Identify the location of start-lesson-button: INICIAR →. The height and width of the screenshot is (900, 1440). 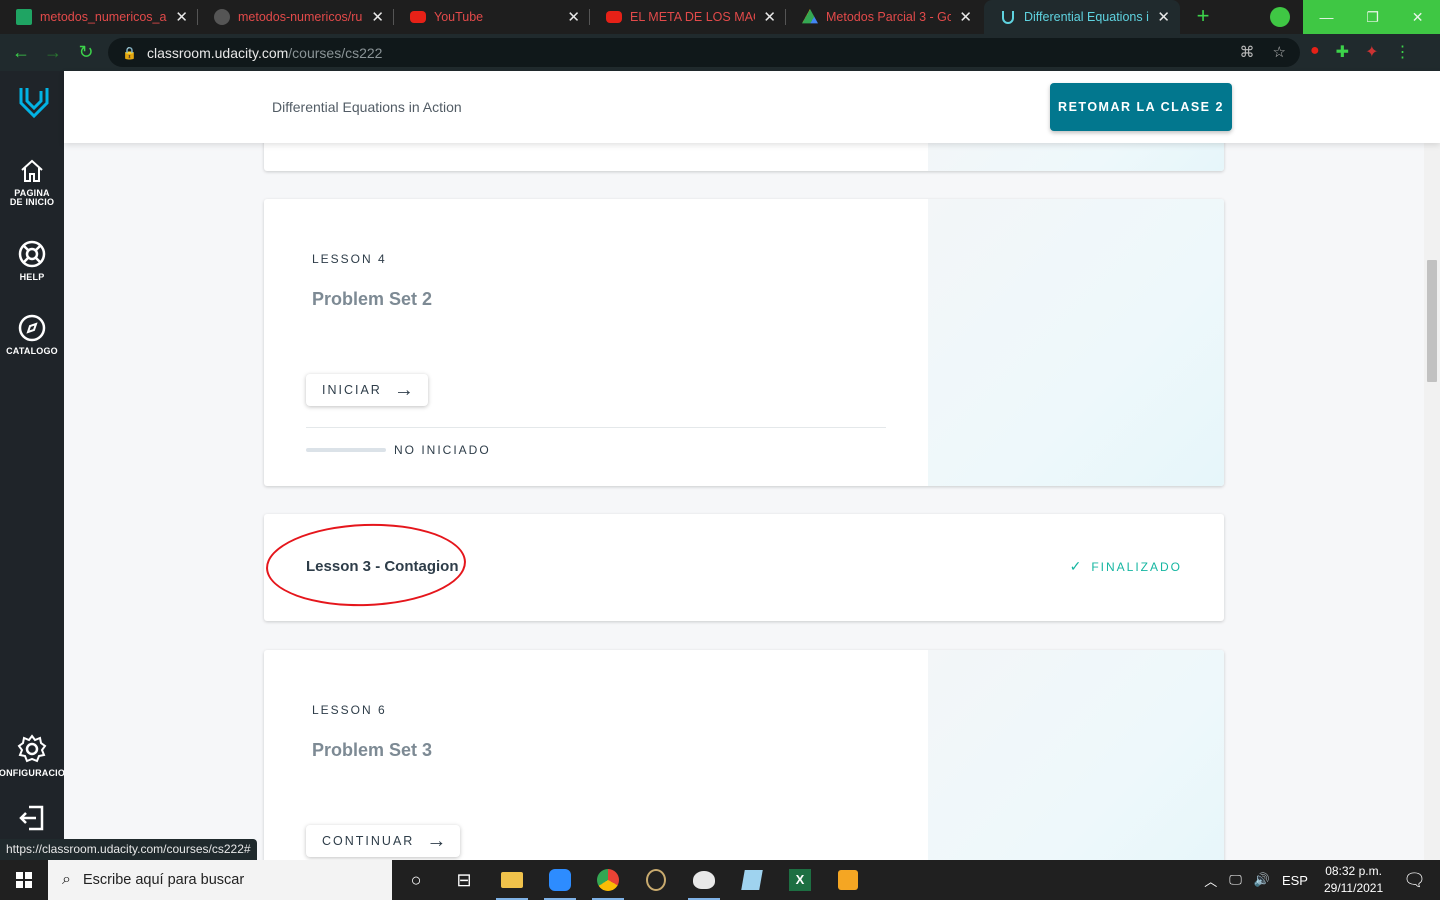
(367, 390).